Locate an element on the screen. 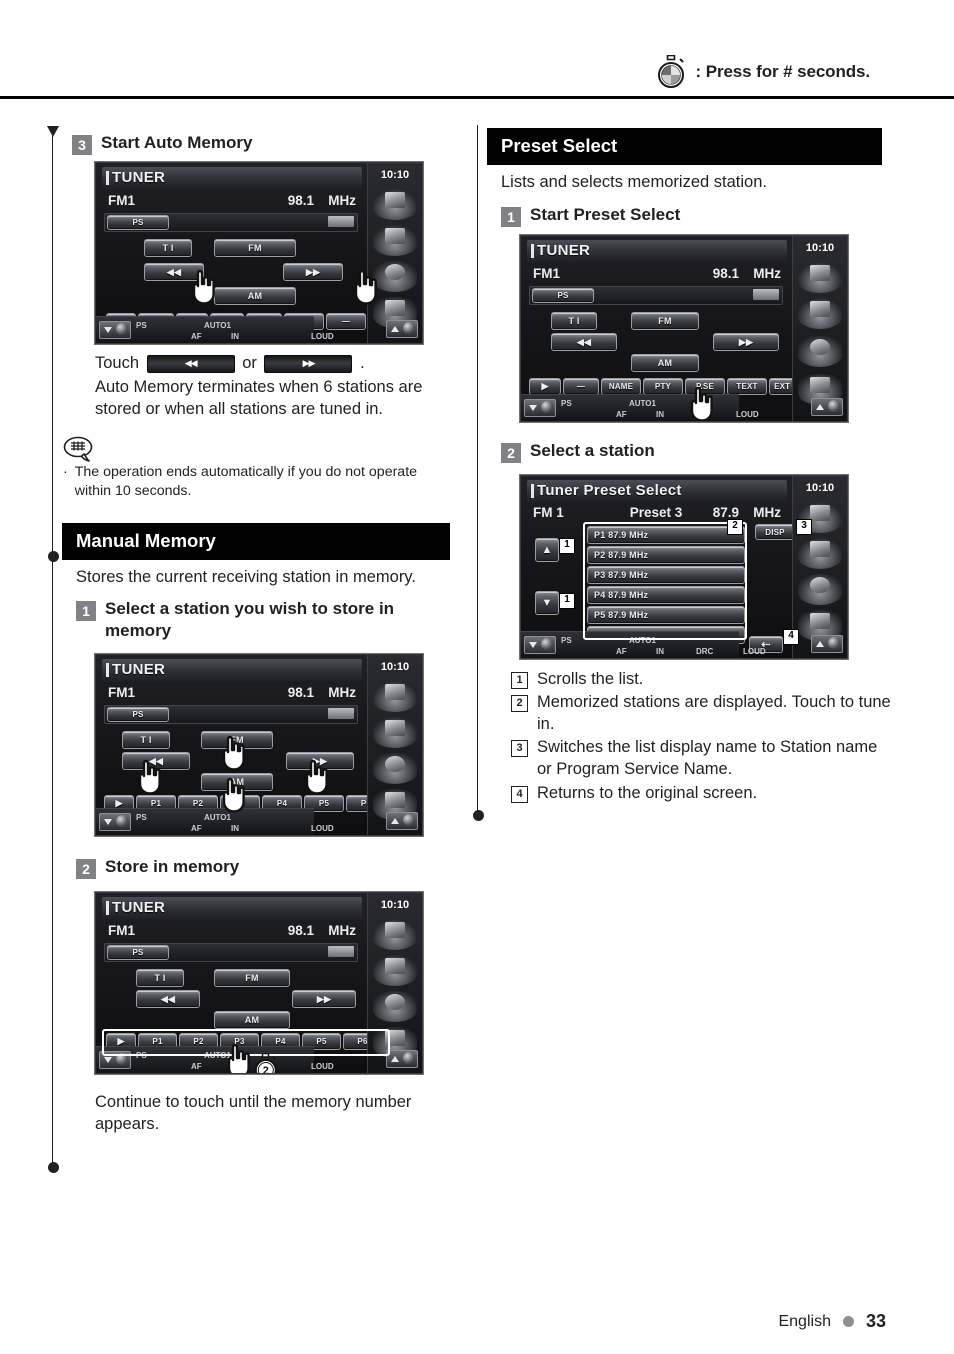  header-note-text: : Press for # seconds. is located at coordinates (783, 71).